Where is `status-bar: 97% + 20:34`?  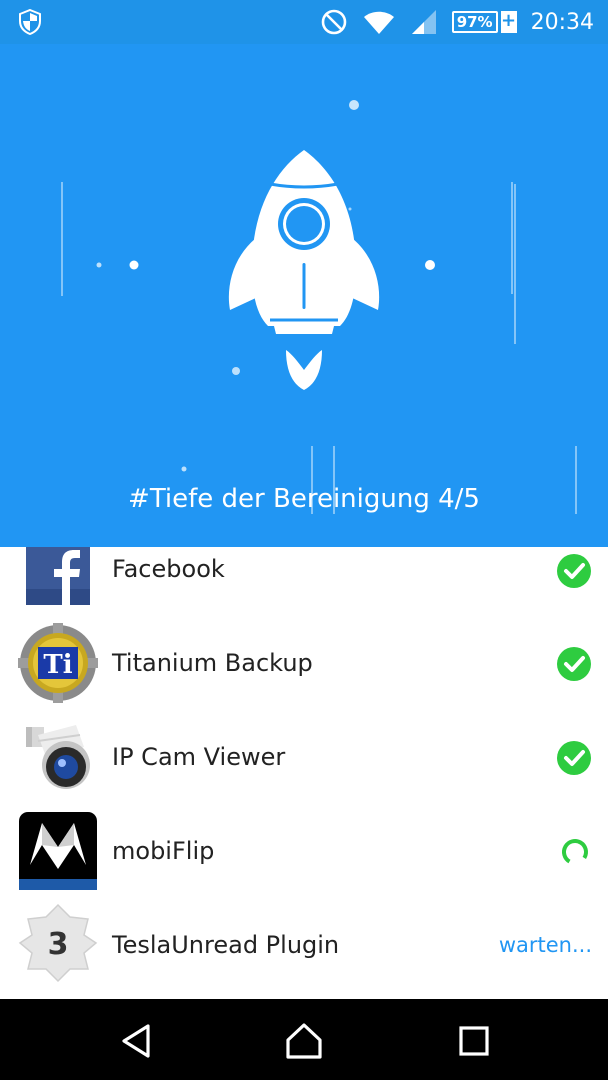
status-bar: 97% + 20:34 is located at coordinates (304, 22).